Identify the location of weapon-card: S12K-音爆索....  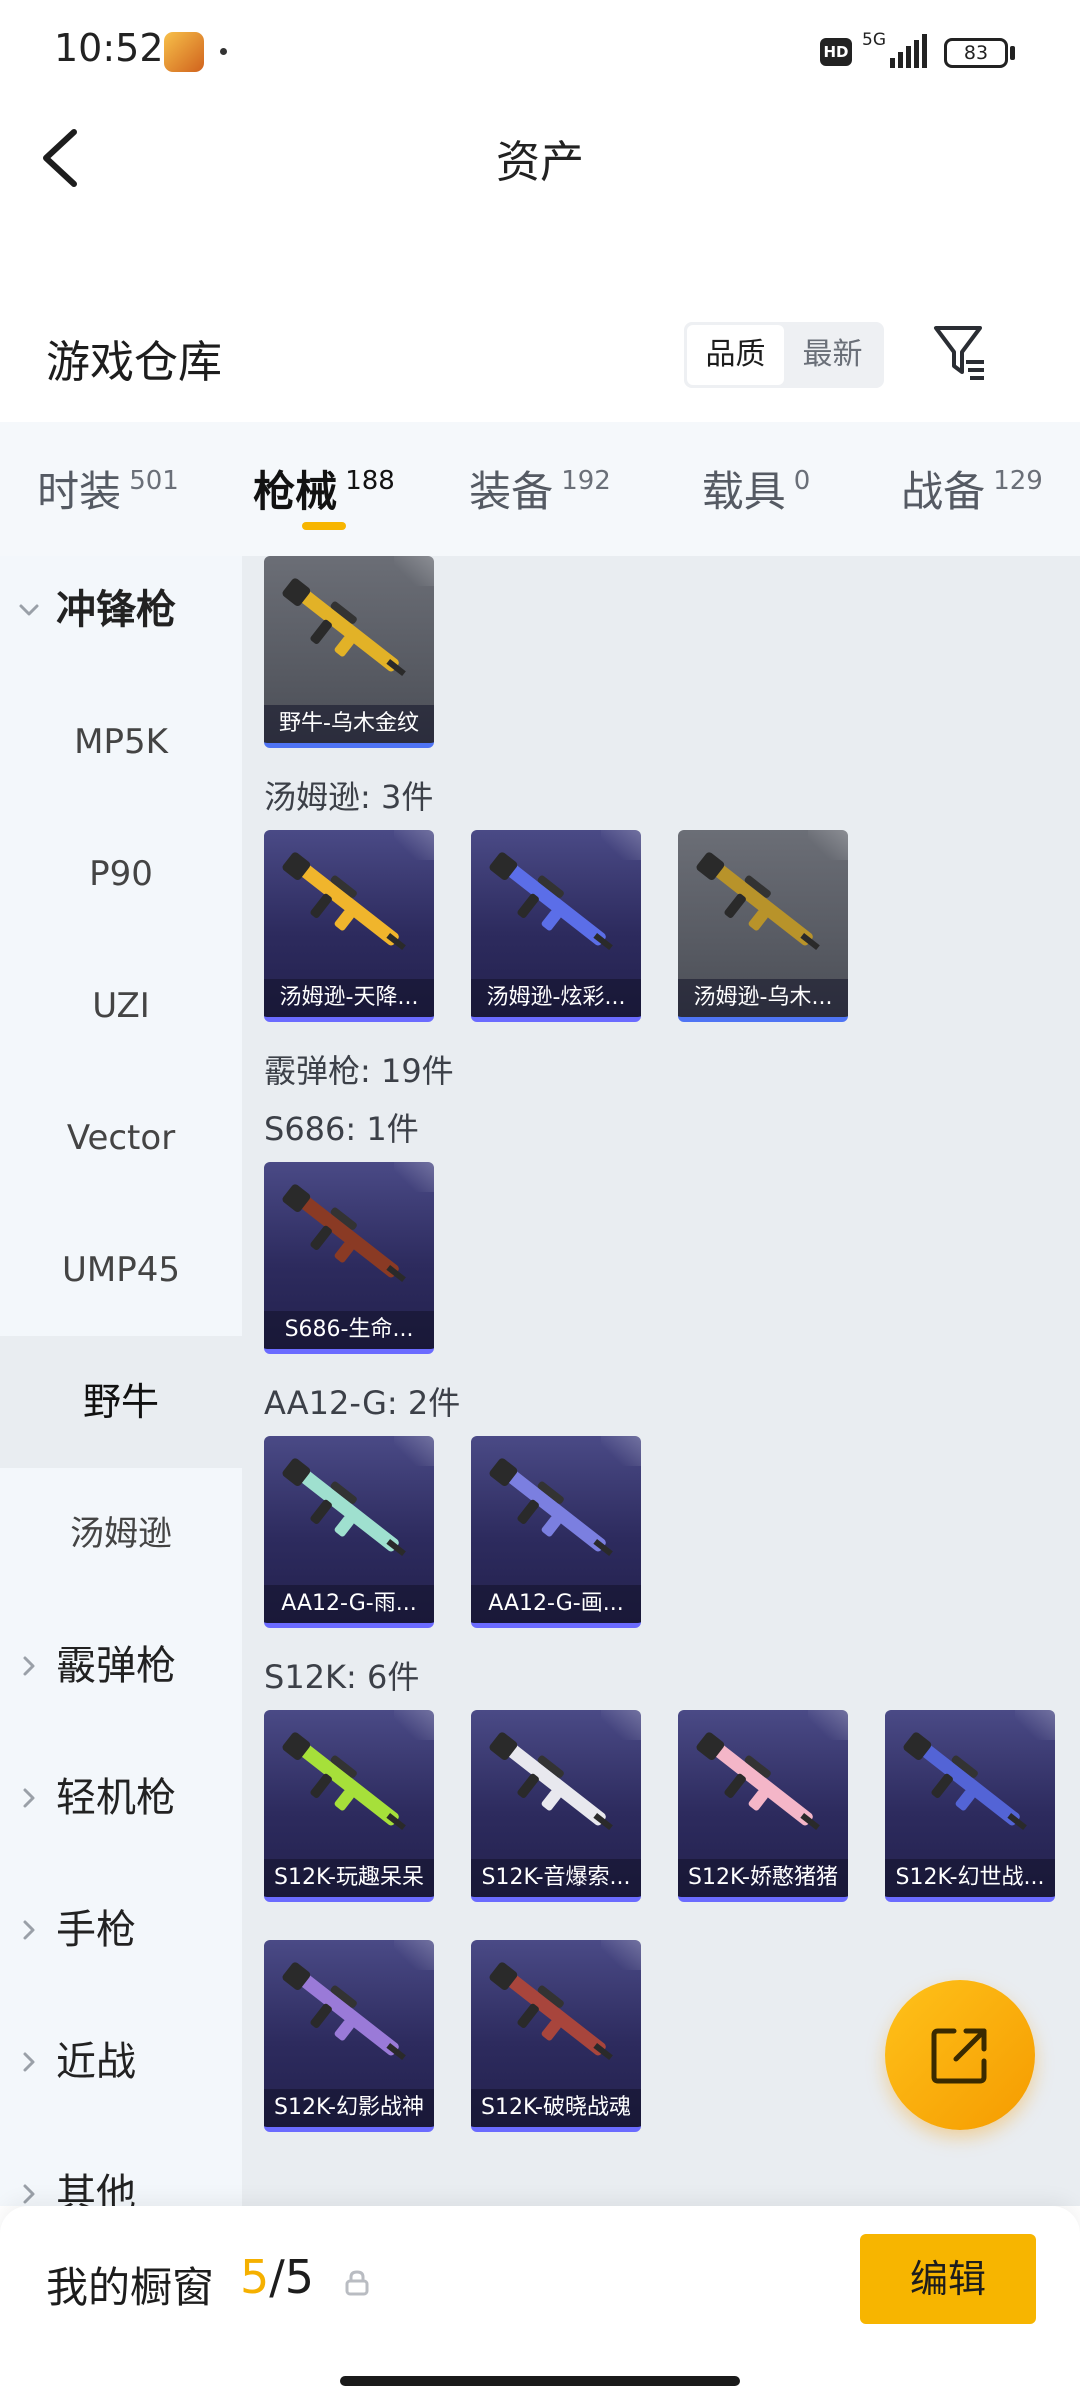
(556, 1806).